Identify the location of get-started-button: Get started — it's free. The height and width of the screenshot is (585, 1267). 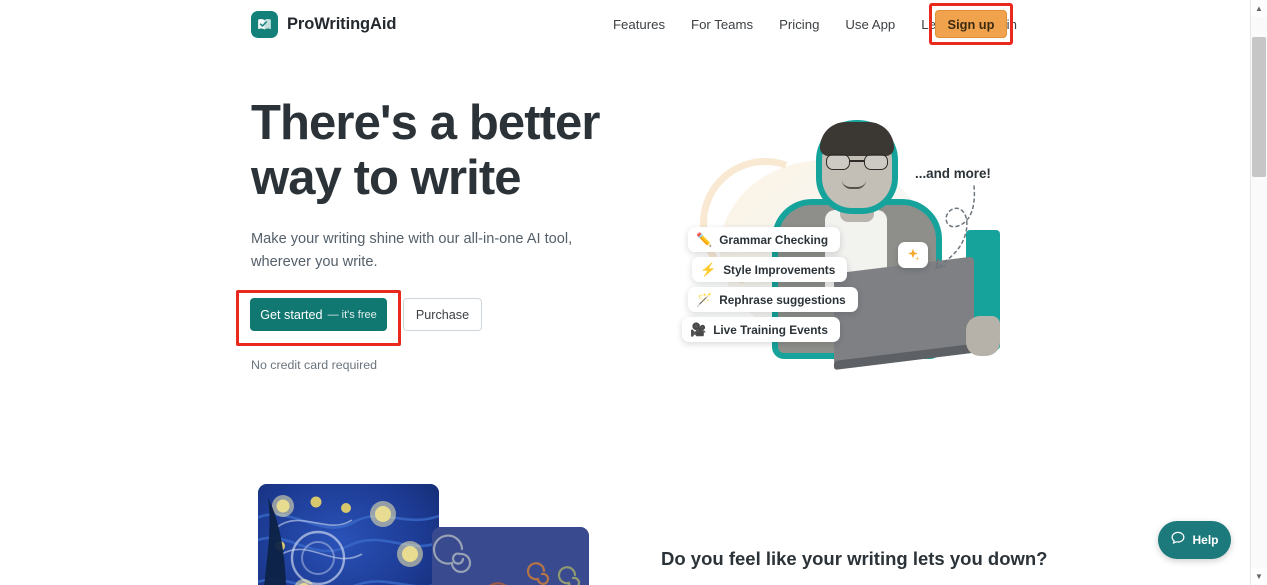
(318, 314).